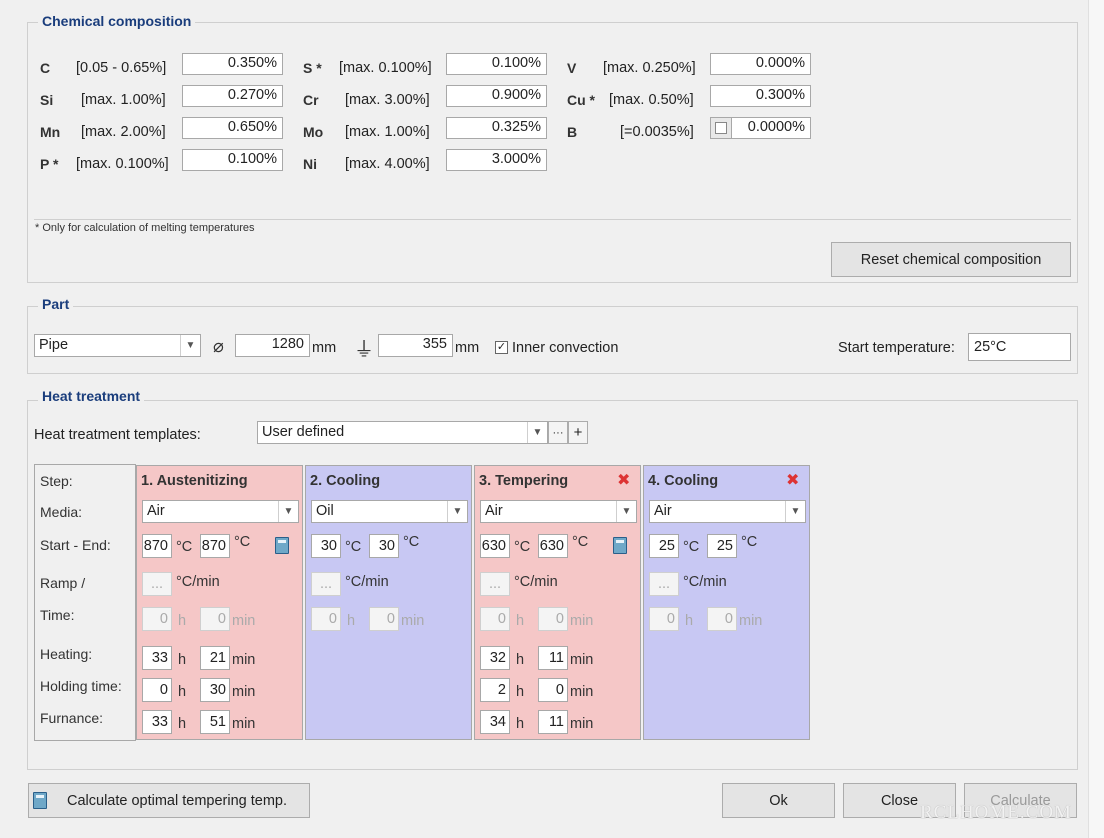 This screenshot has height=838, width=1104. Describe the element at coordinates (553, 658) in the screenshot. I see `step-heating-min: 11` at that location.